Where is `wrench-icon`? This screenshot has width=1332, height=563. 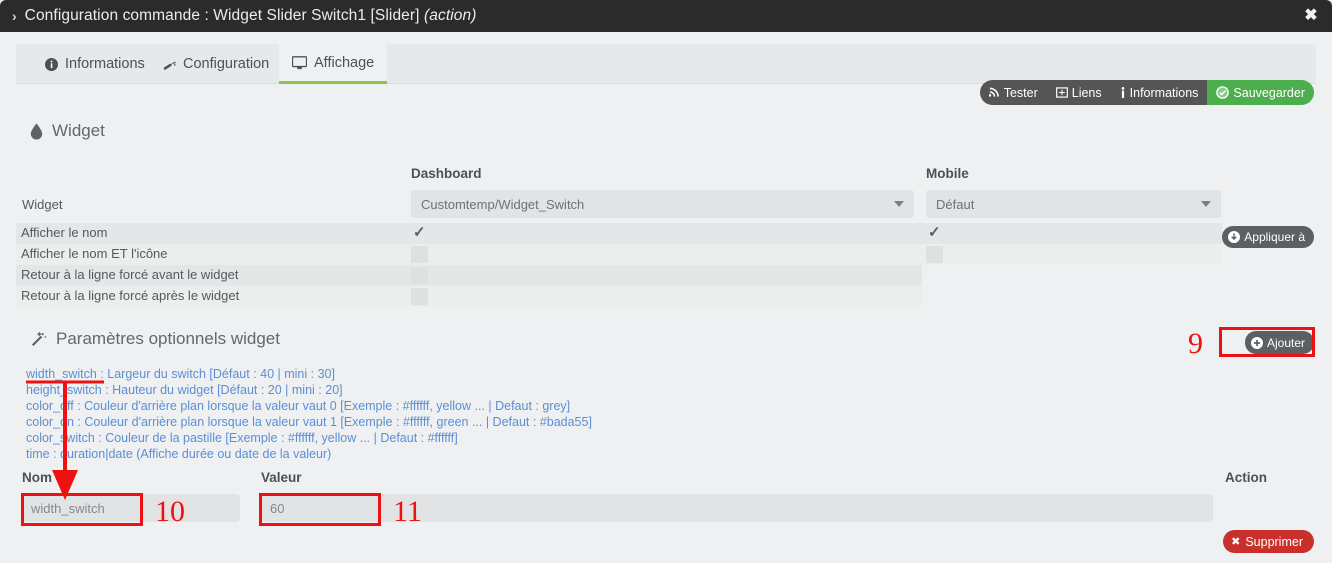
wrench-icon is located at coordinates (169, 64).